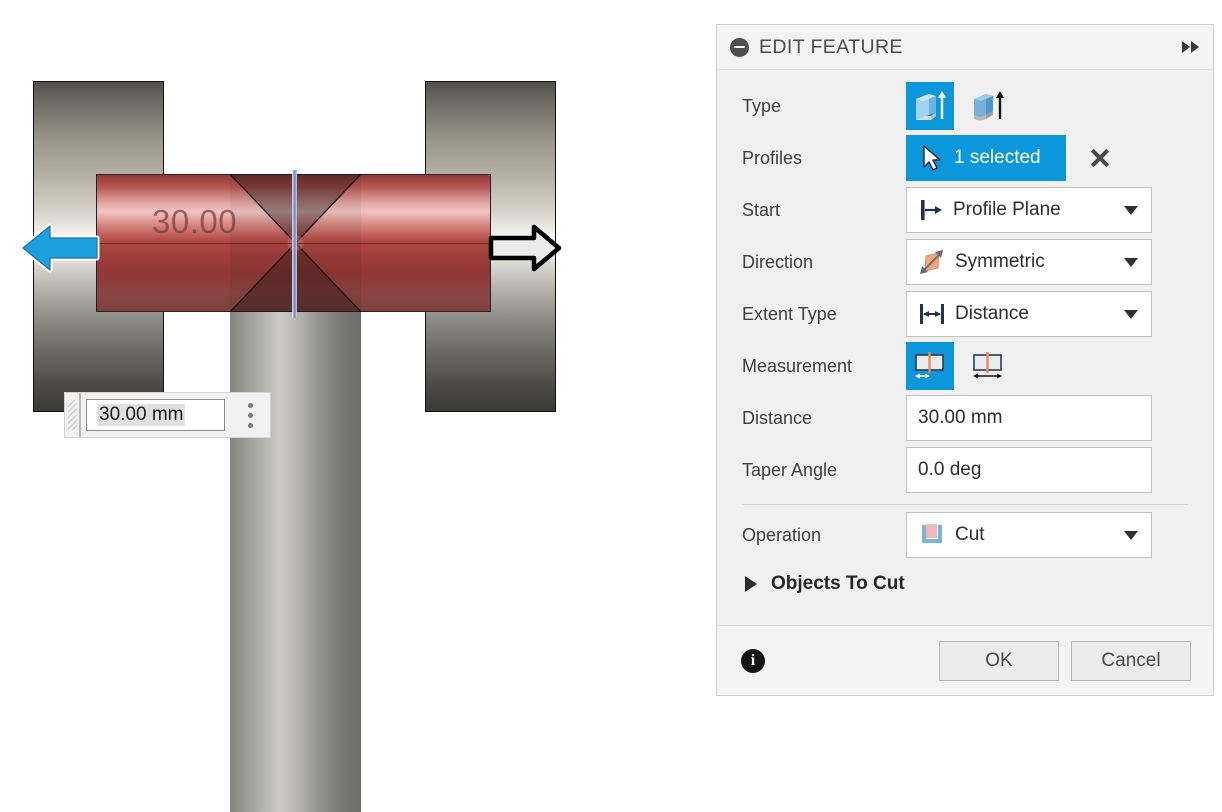 The width and height of the screenshot is (1222, 812). What do you see at coordinates (970, 534) in the screenshot?
I see `operation-value: Cut` at bounding box center [970, 534].